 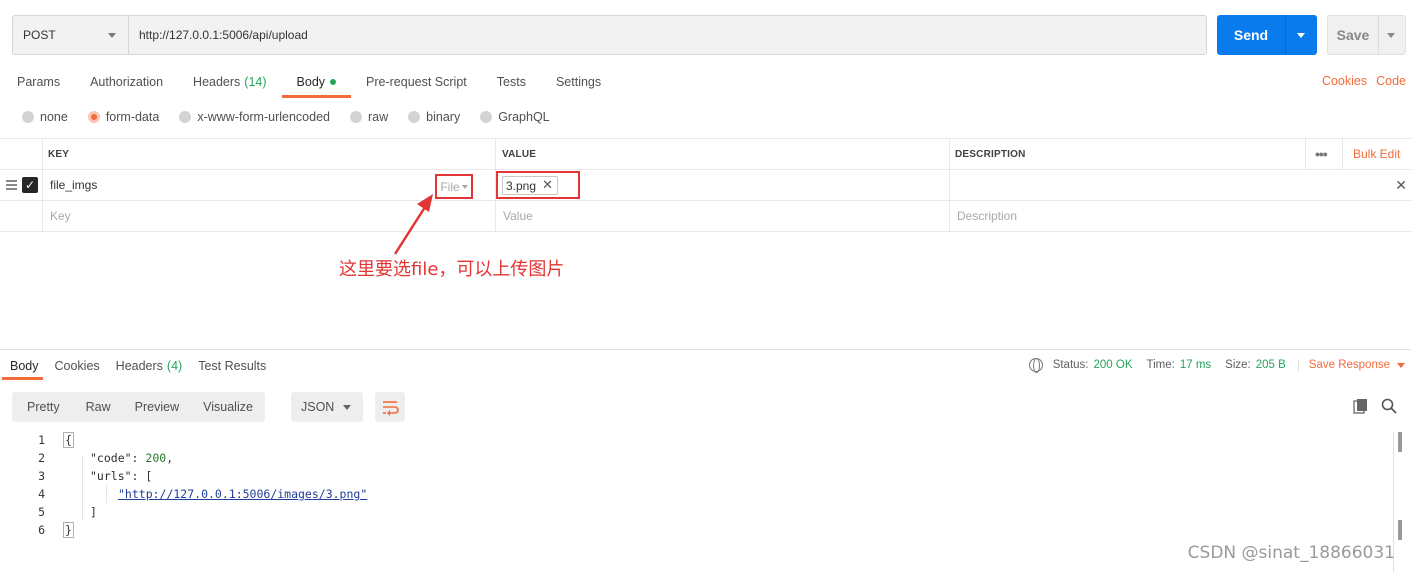 I want to click on tab-params: Params, so click(x=37, y=82).